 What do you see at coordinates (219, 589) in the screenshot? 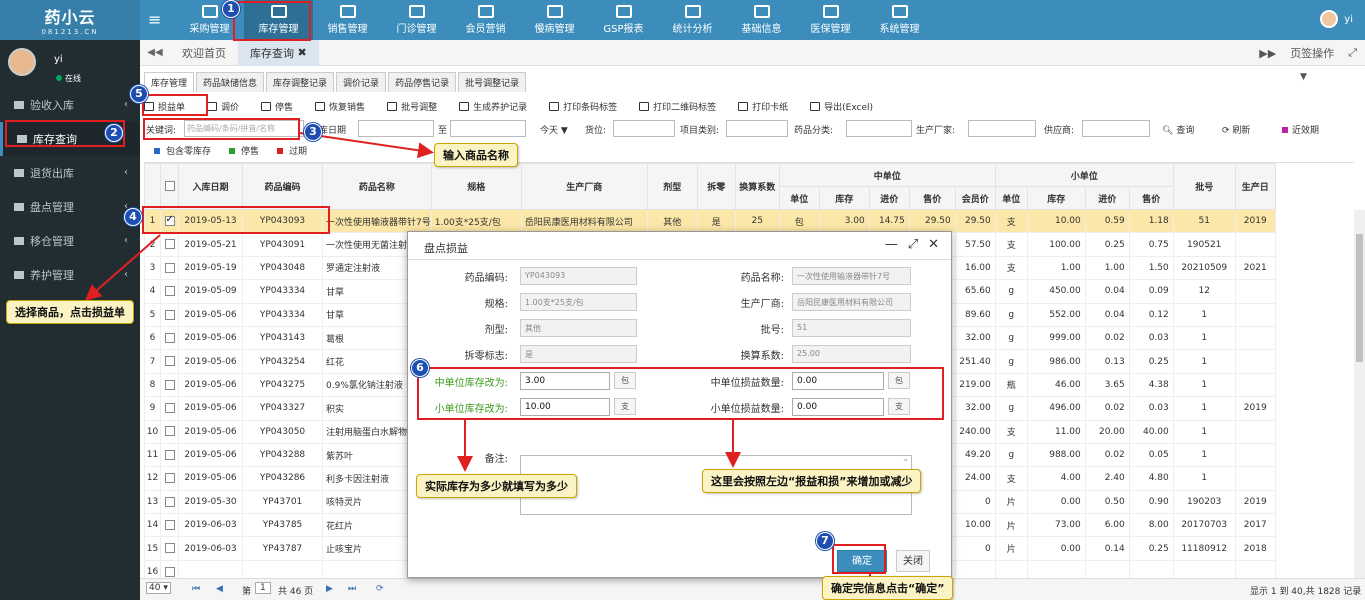
I see `prev-page-icon: ◀` at bounding box center [219, 589].